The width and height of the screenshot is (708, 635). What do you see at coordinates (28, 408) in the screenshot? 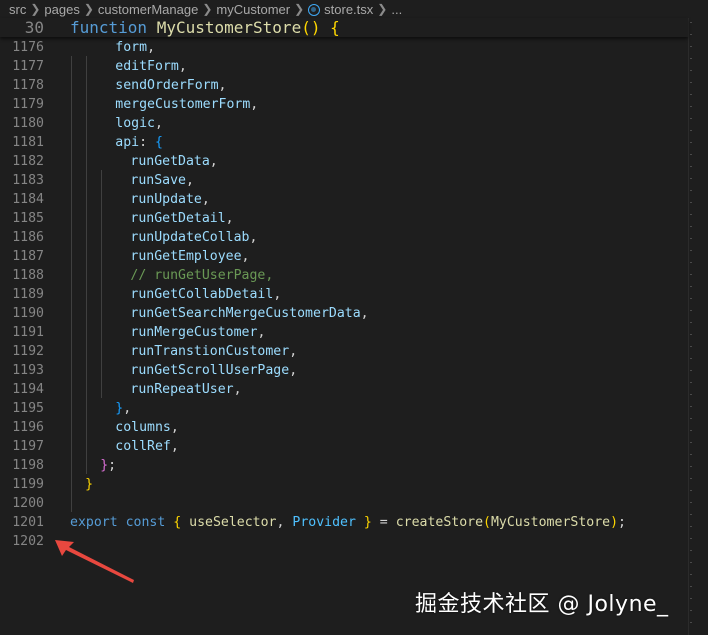
I see `line-number: 1195` at bounding box center [28, 408].